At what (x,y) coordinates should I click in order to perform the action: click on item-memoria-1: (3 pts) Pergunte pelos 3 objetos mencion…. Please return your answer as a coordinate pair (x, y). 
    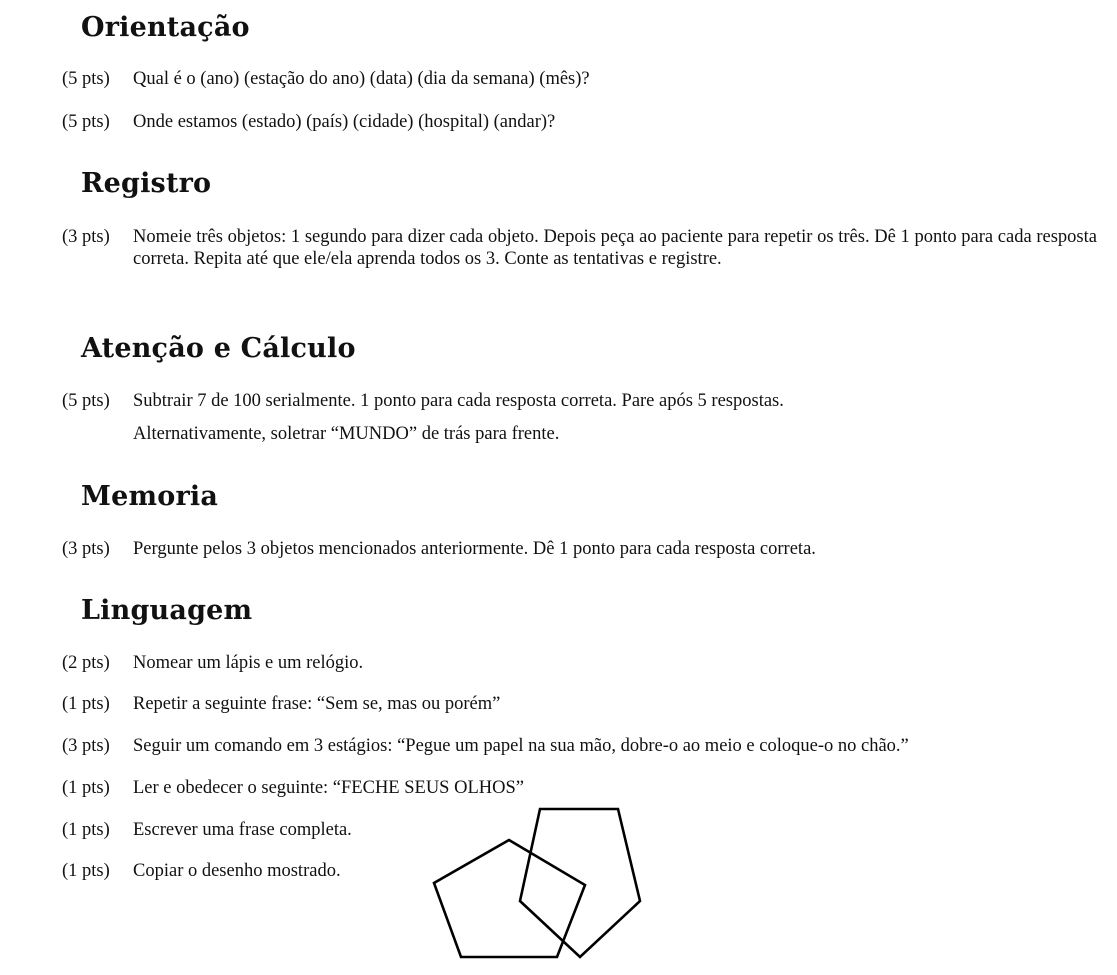
    Looking at the image, I should click on (579, 549).